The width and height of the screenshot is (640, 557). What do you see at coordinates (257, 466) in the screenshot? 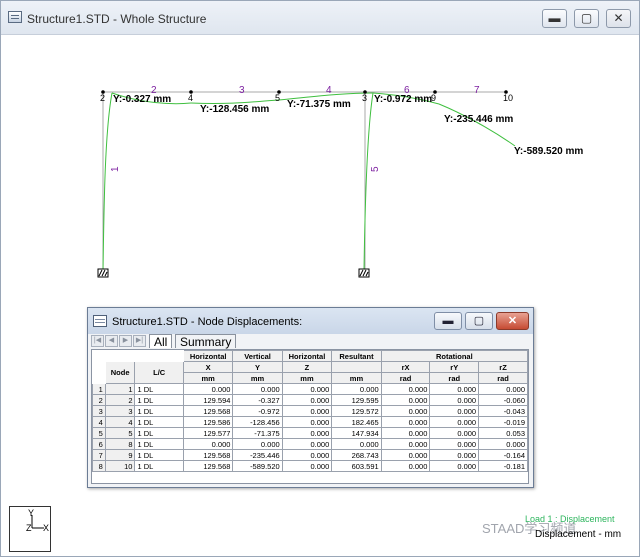
I see `cell-y: -589.520` at bounding box center [257, 466].